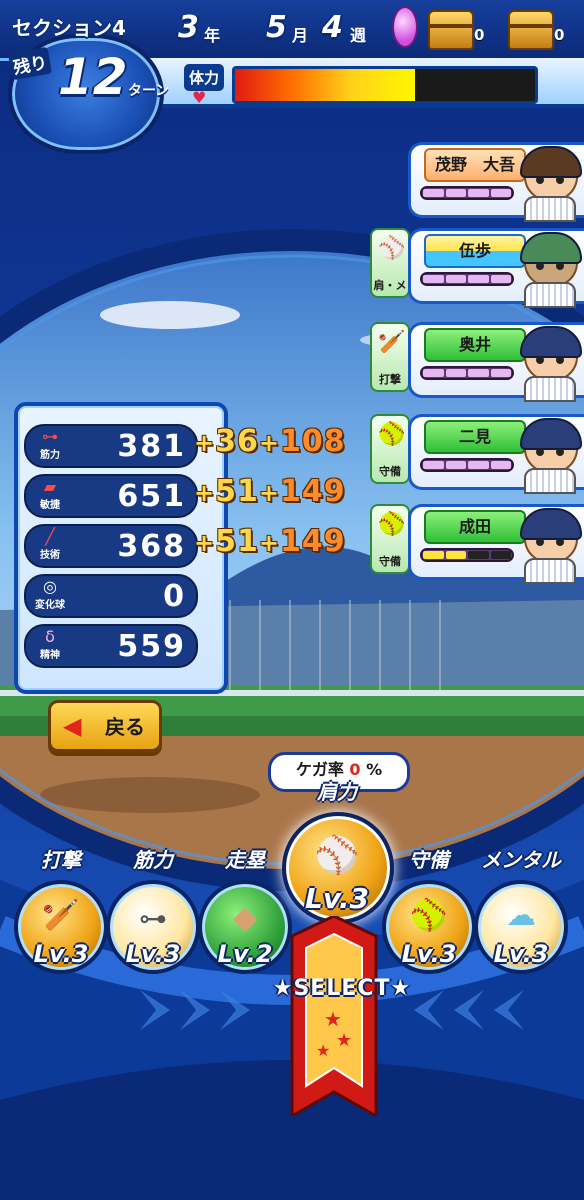 This screenshot has width=584, height=1200. I want to click on stat-value: 651, so click(151, 496).